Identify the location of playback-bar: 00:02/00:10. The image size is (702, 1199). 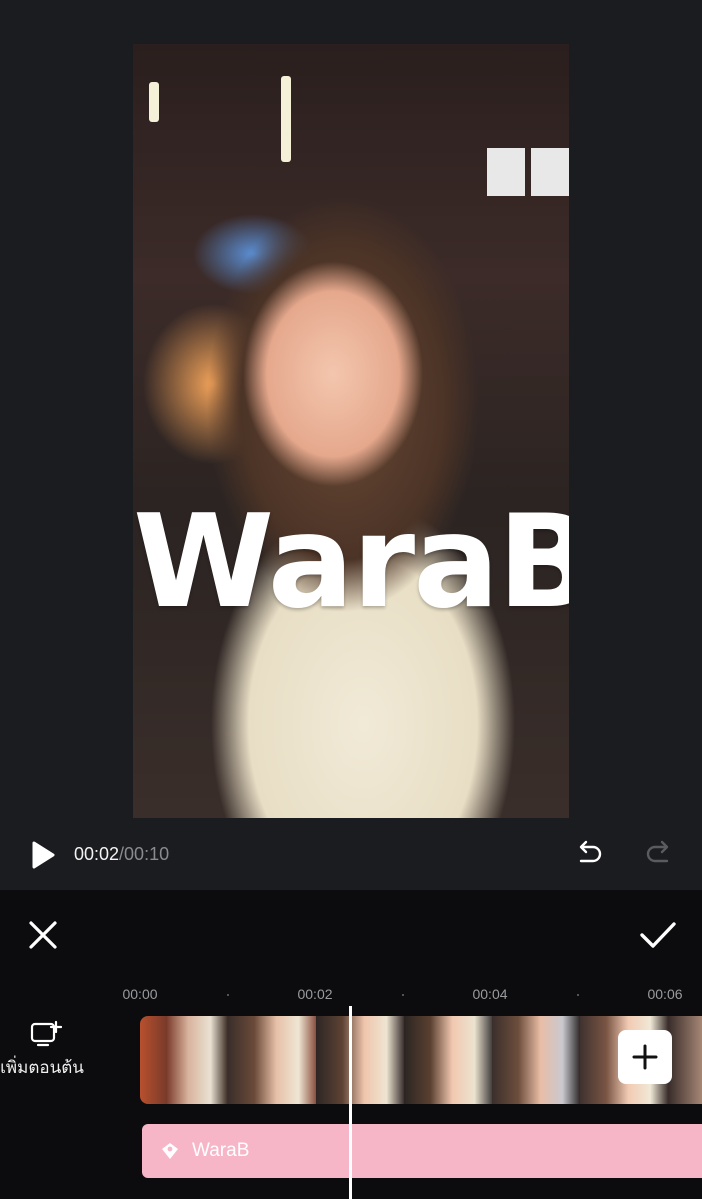
(351, 855).